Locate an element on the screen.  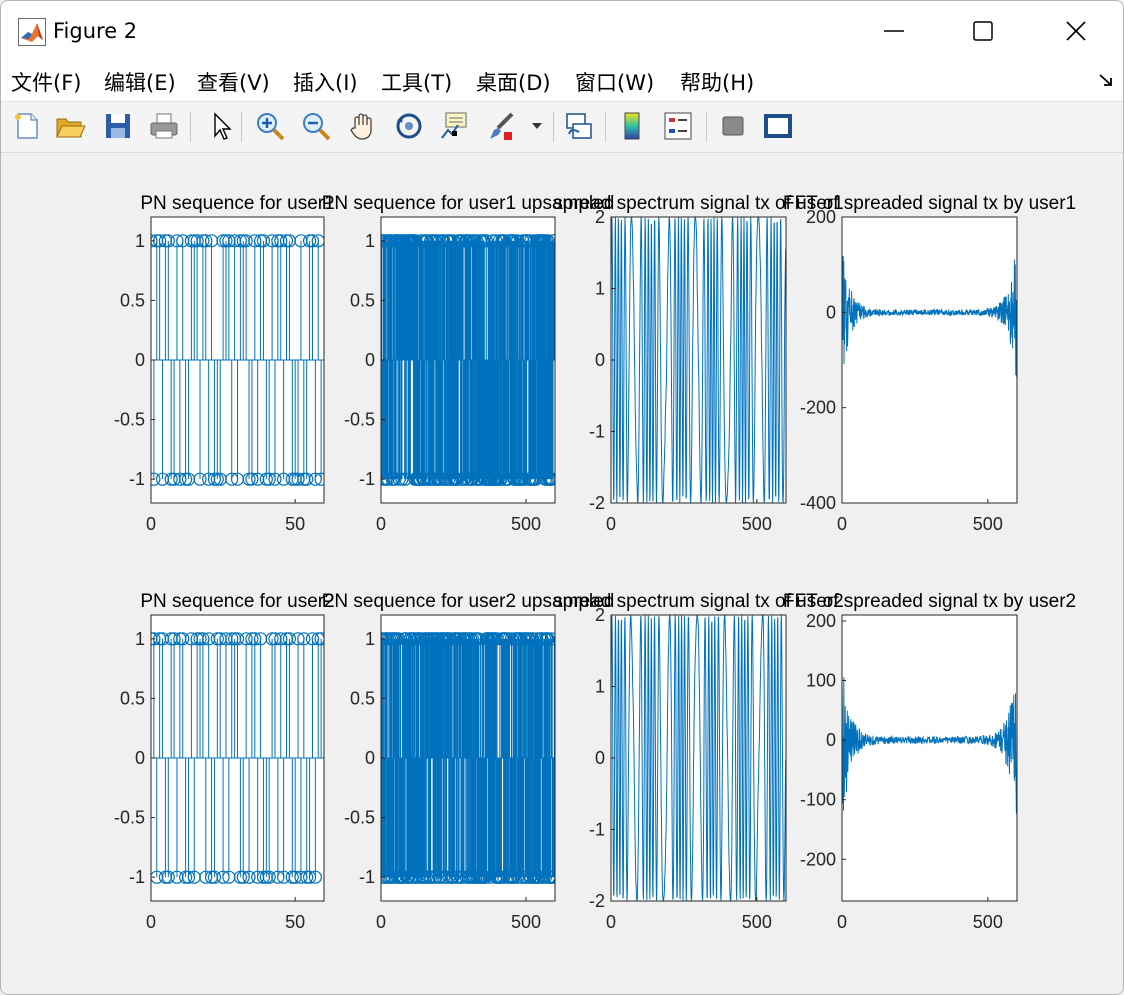
ytick-label: -2 is located at coordinates (597, 503).